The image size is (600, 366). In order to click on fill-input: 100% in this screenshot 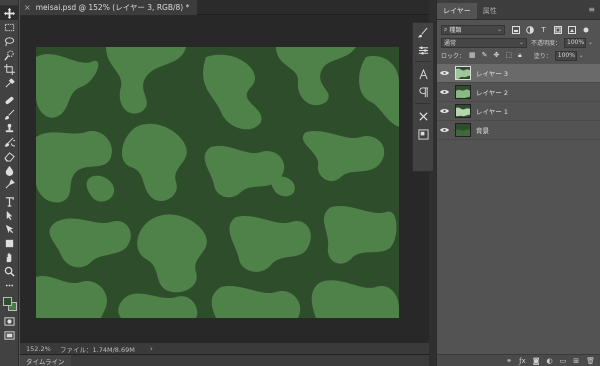, I will do `click(565, 55)`.